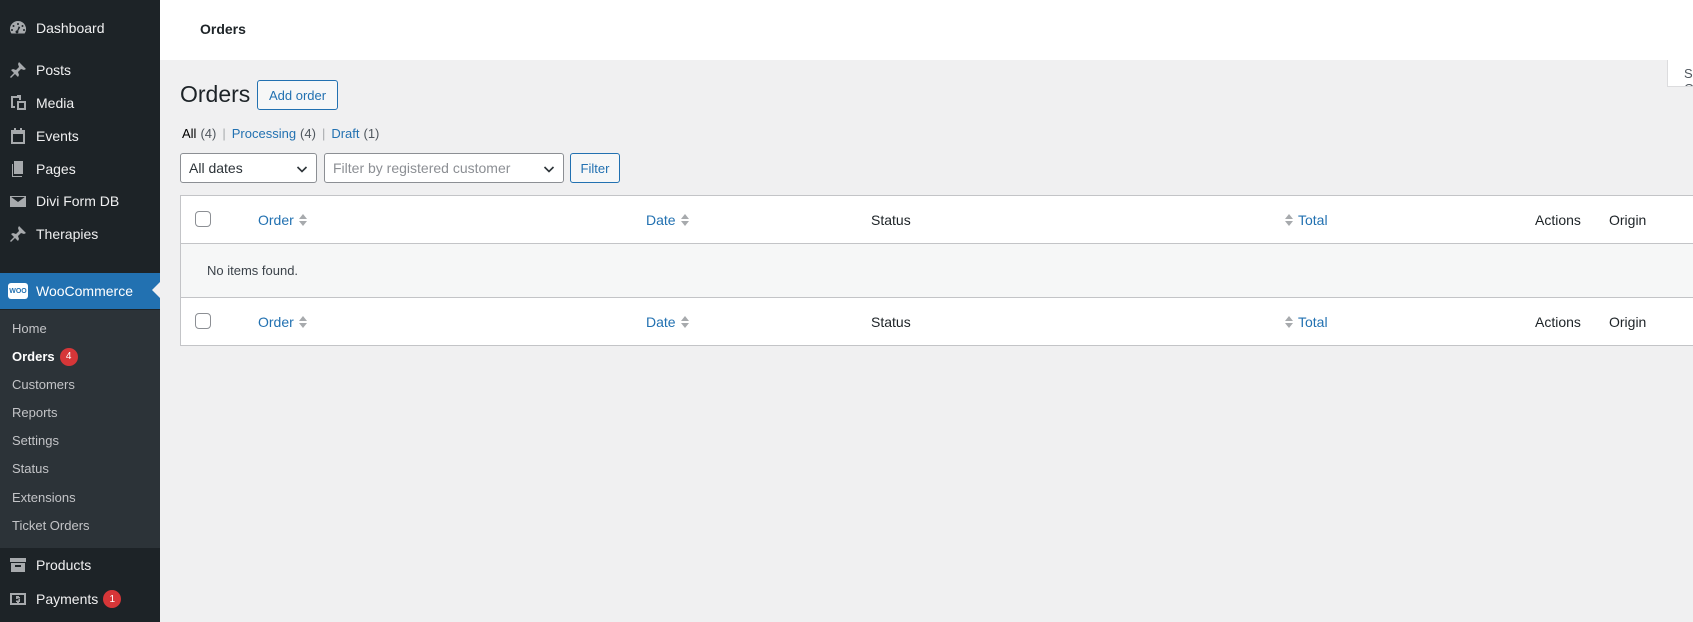 The width and height of the screenshot is (1693, 622). I want to click on view-processing-link: Processing, so click(264, 133).